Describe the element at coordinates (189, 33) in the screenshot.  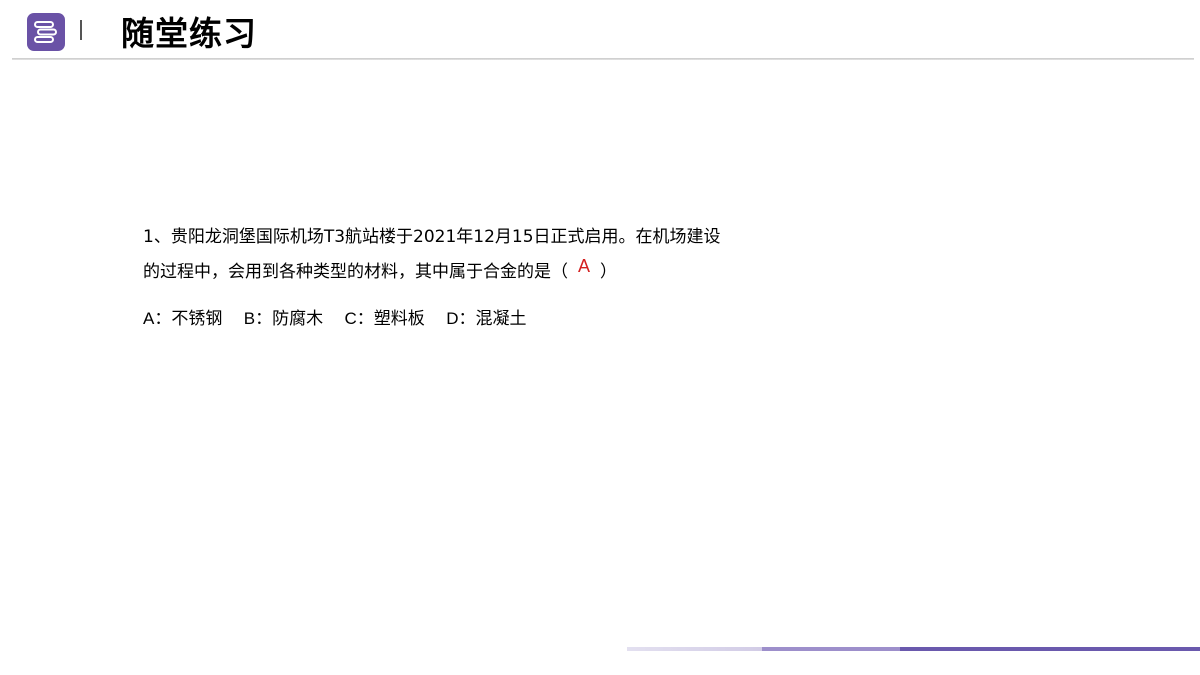
I see `page-title: 随堂练习` at that location.